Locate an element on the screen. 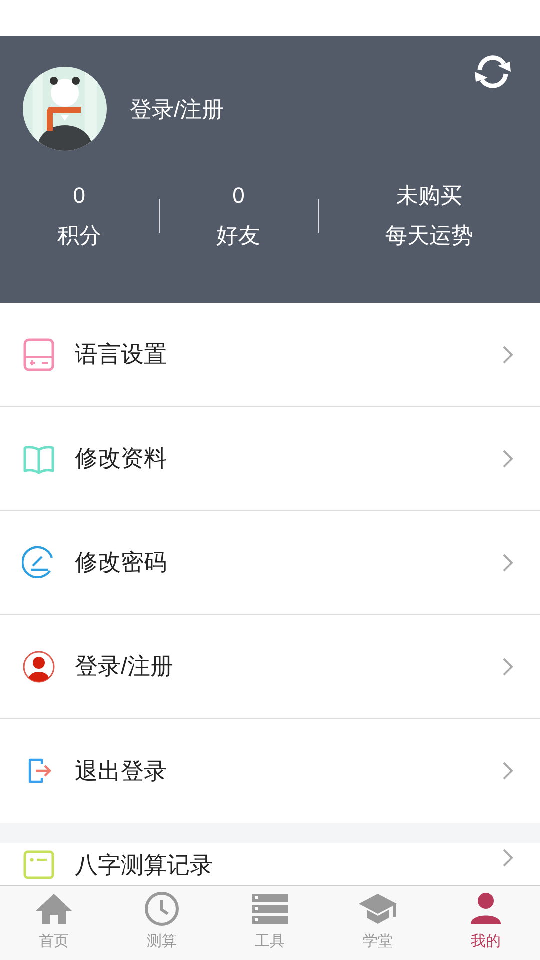 The width and height of the screenshot is (540, 960). menu-label: 退出登录 is located at coordinates (121, 771).